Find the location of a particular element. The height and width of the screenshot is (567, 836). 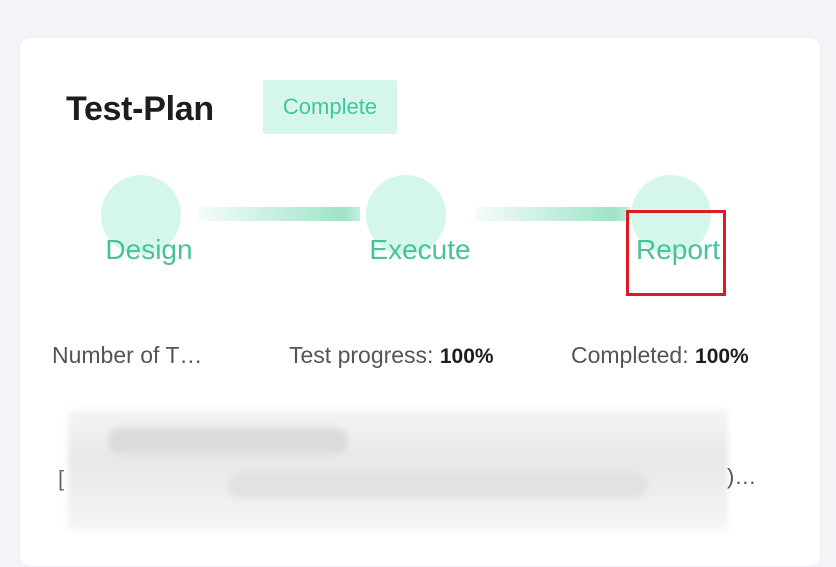

test-progress-label: Test progress: is located at coordinates (361, 355).